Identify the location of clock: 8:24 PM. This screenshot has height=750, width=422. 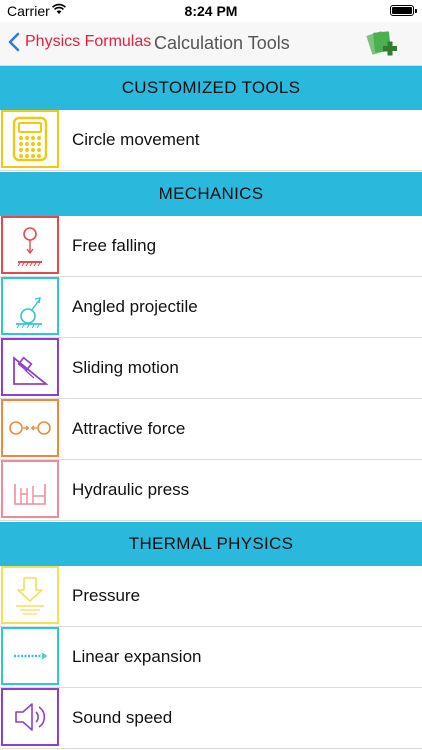
(211, 11).